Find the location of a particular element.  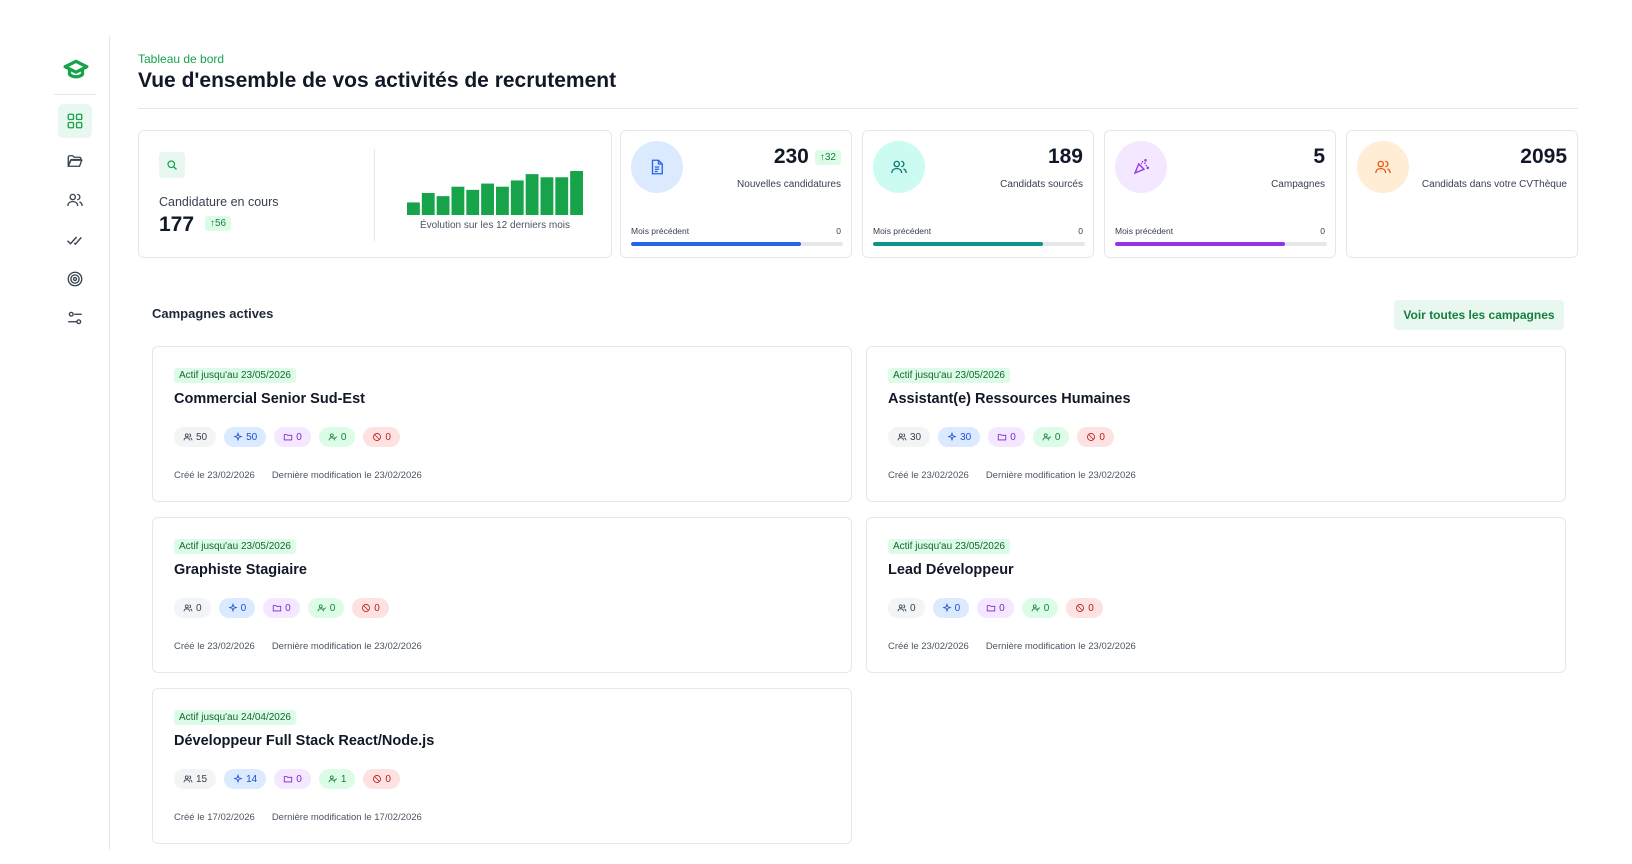

sourced-count-pill: 0 is located at coordinates (237, 608).